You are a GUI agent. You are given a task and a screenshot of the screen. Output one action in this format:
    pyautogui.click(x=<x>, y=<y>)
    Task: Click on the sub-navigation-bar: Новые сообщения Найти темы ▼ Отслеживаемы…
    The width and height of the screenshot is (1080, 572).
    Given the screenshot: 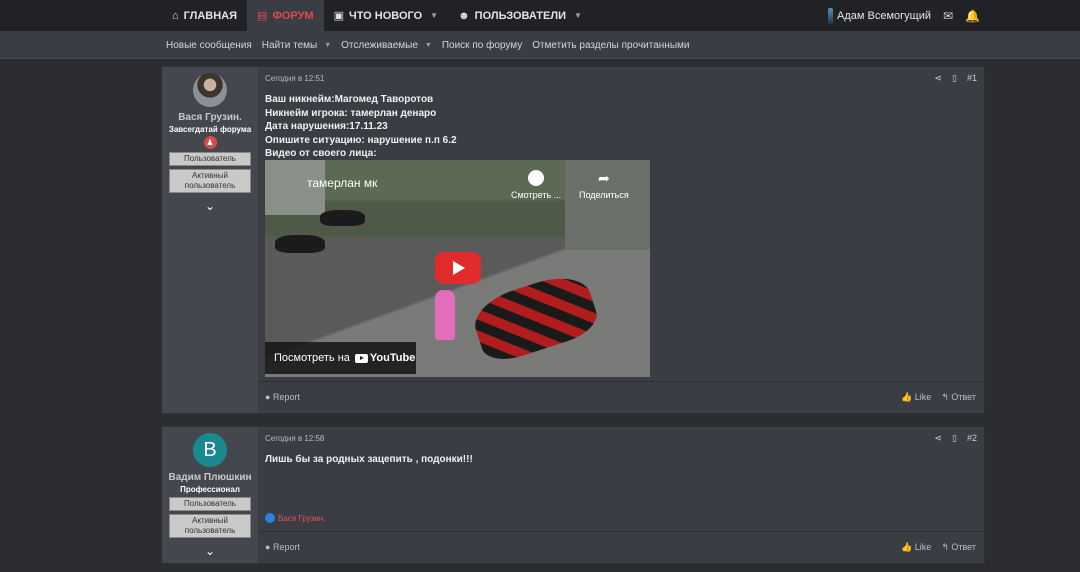 What is the action you would take?
    pyautogui.click(x=540, y=45)
    